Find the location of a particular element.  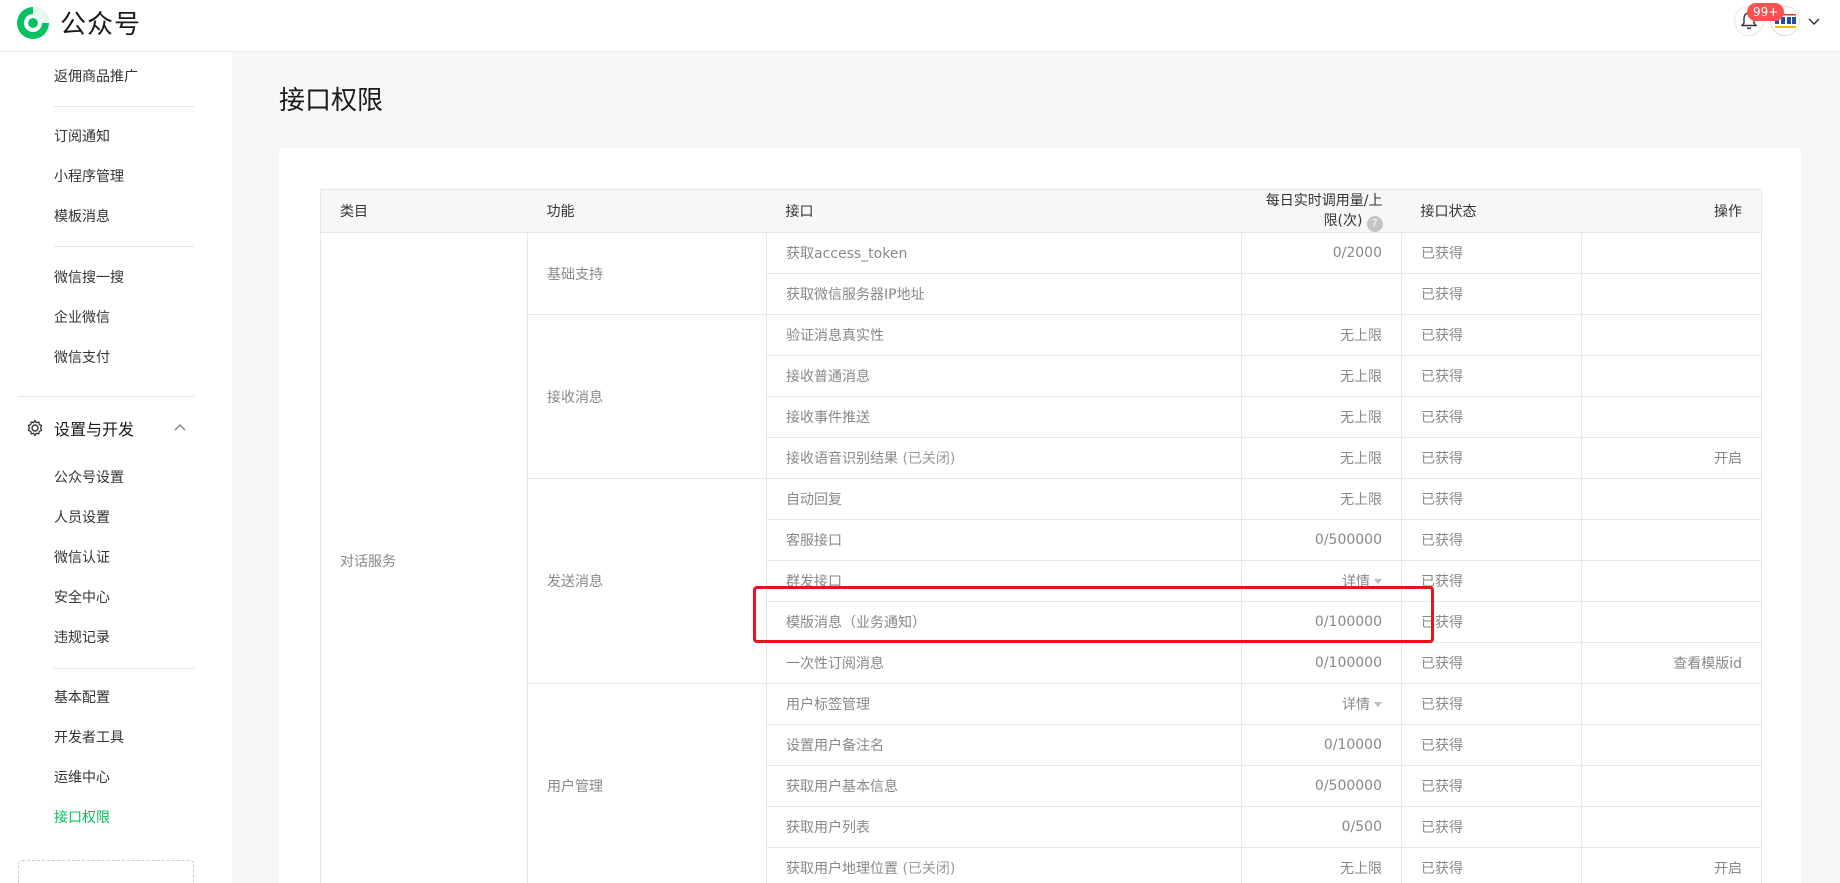

api-name-cell: 获取微信服务器IP地址 is located at coordinates (1004, 294).